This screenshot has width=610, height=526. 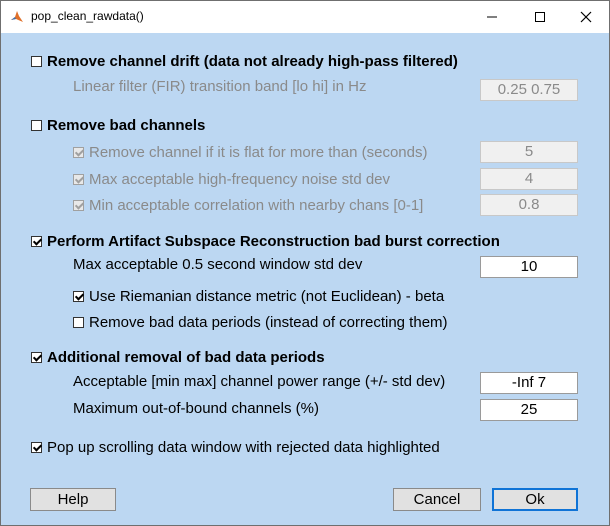 I want to click on filter-band-field: 0.25 0.75, so click(x=529, y=90).